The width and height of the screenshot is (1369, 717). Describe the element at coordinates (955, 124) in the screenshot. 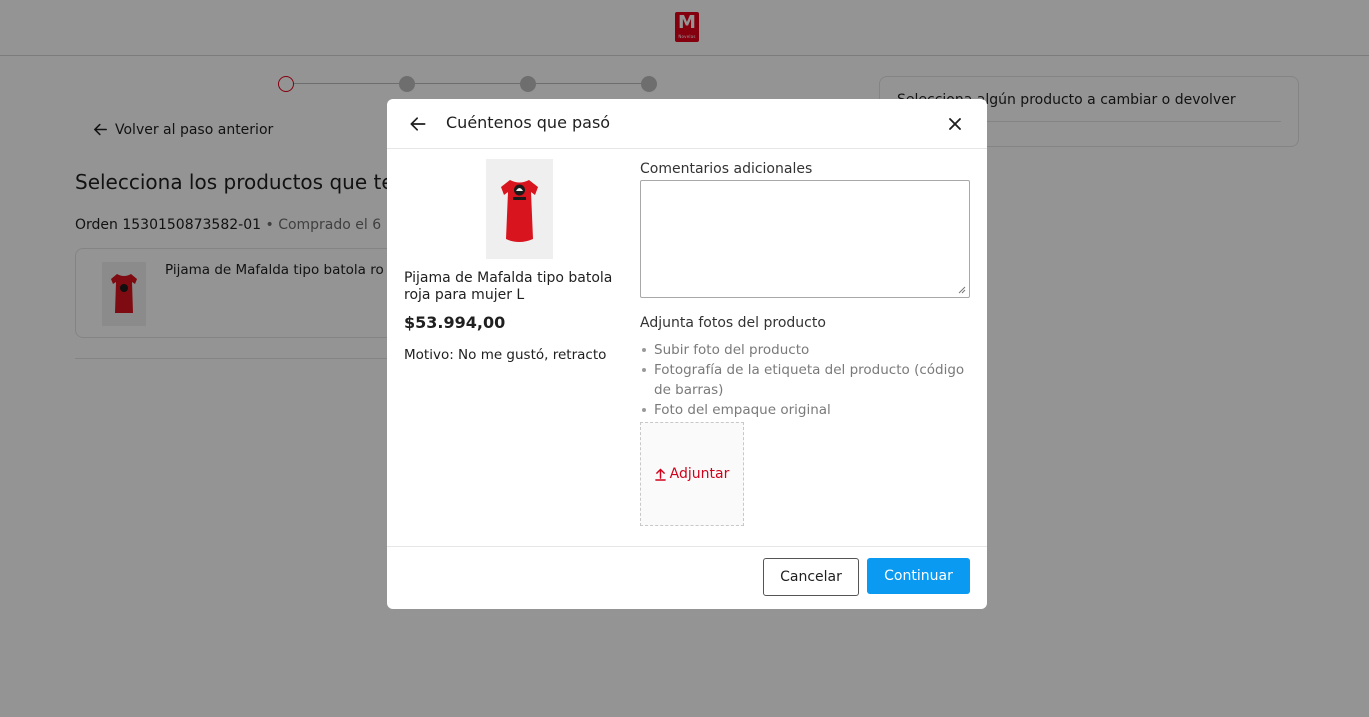

I see `close-icon` at that location.